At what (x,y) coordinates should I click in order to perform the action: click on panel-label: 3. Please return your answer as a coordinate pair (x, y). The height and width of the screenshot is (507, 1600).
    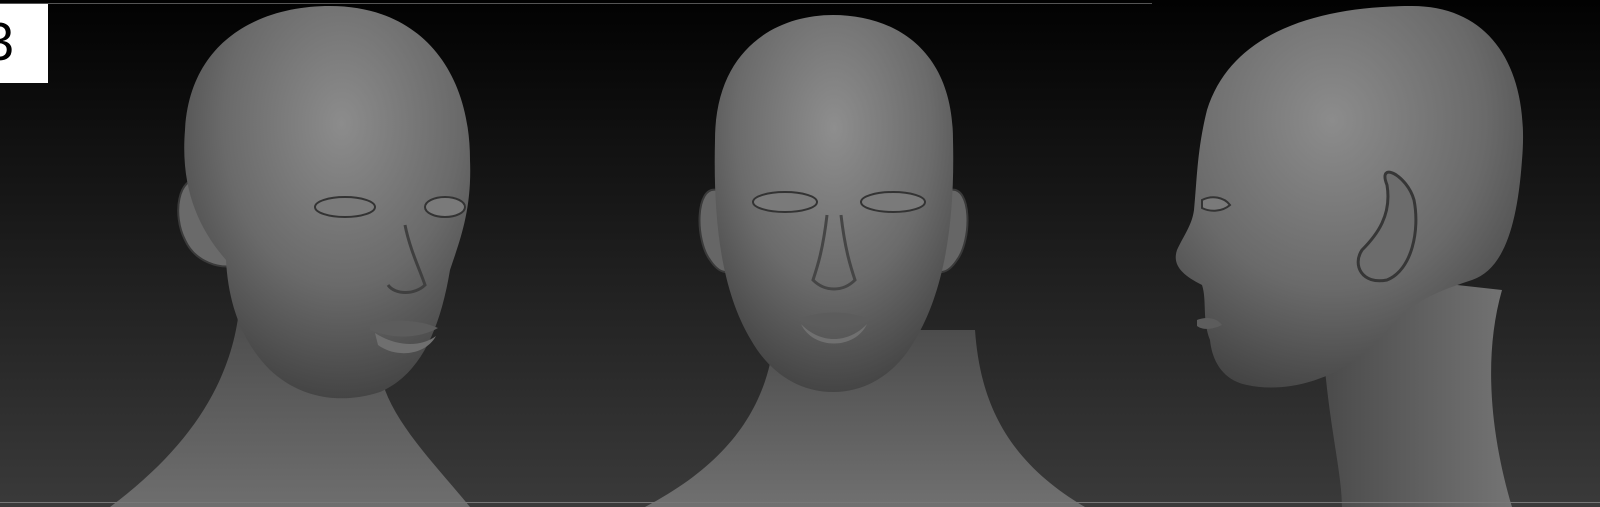
    Looking at the image, I should click on (24, 43).